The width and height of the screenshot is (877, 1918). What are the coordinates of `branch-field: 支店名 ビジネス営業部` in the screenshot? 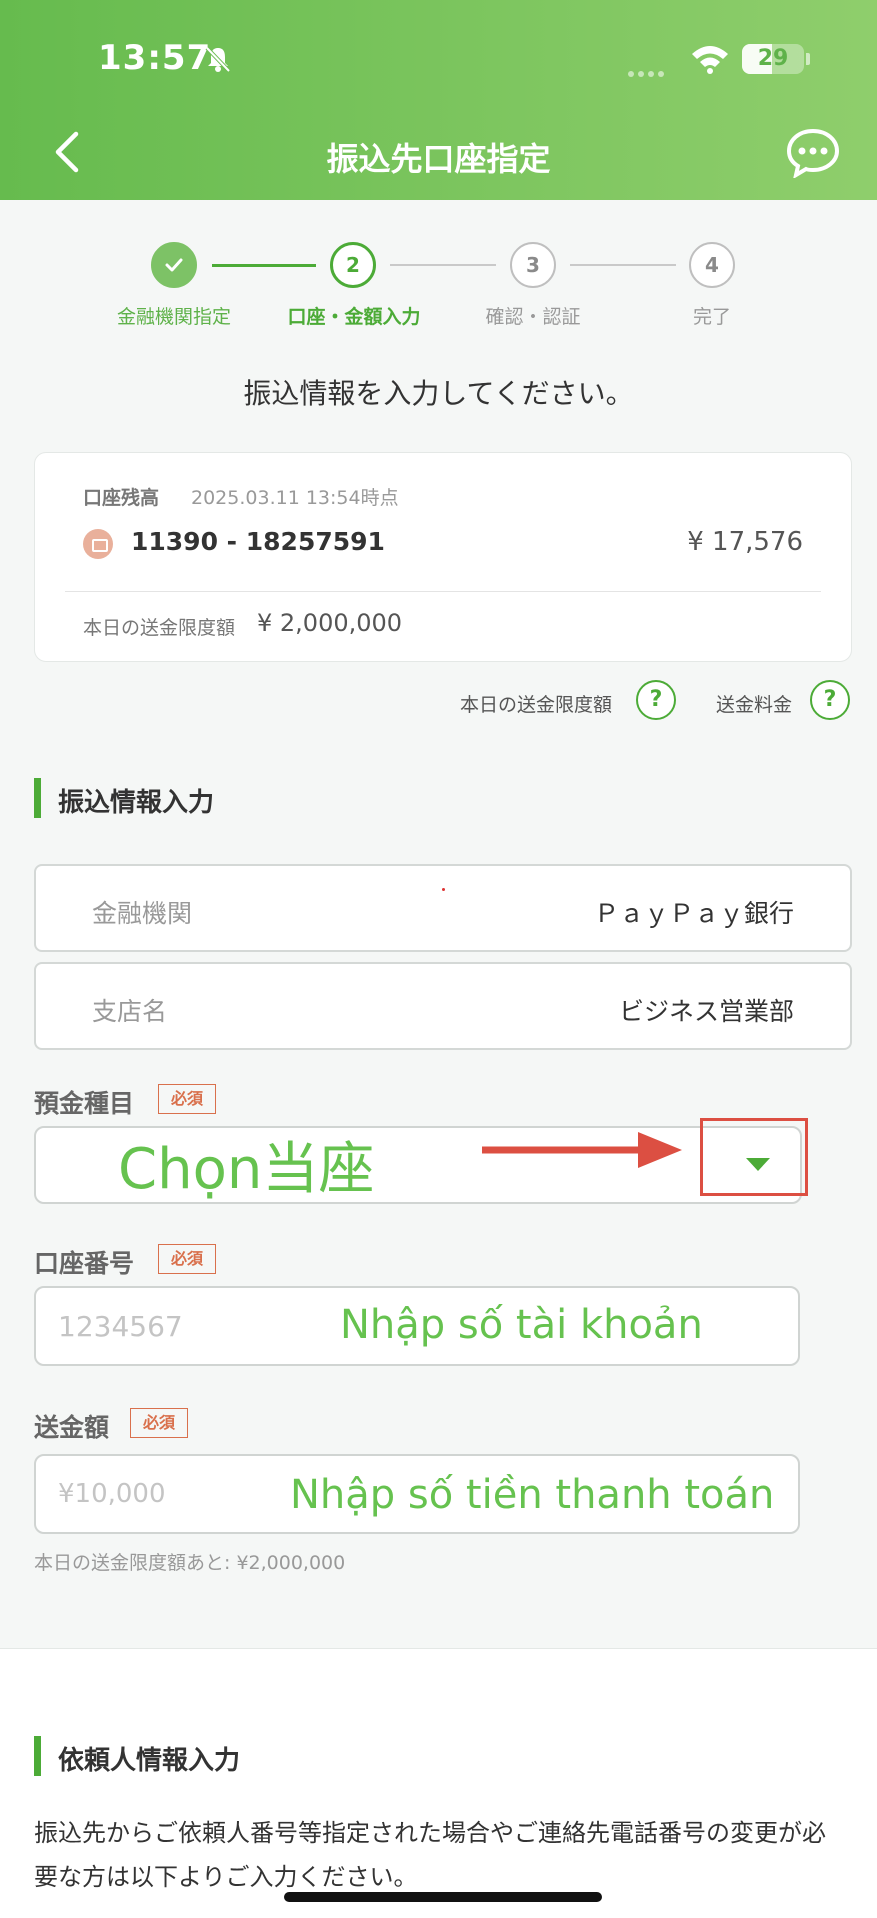 It's located at (443, 1006).